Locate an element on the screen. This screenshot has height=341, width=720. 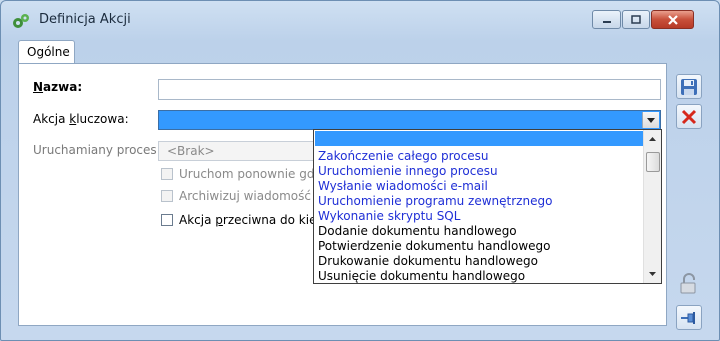
uruchom-ponownie-checkbox: Uruchom ponownie gdy is located at coordinates (246, 174).